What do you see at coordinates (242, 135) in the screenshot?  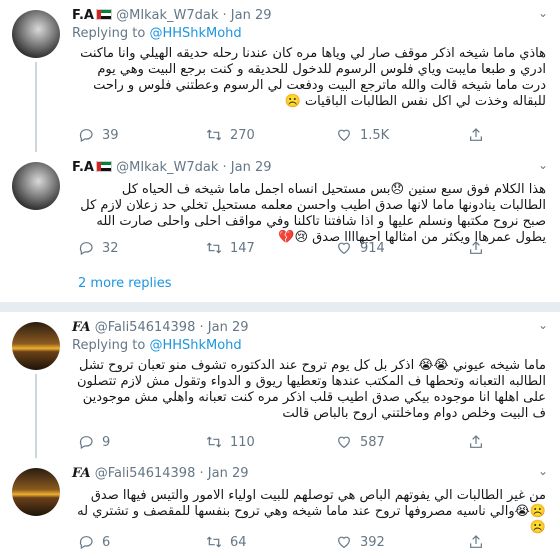 I see `retweet-count: 270` at bounding box center [242, 135].